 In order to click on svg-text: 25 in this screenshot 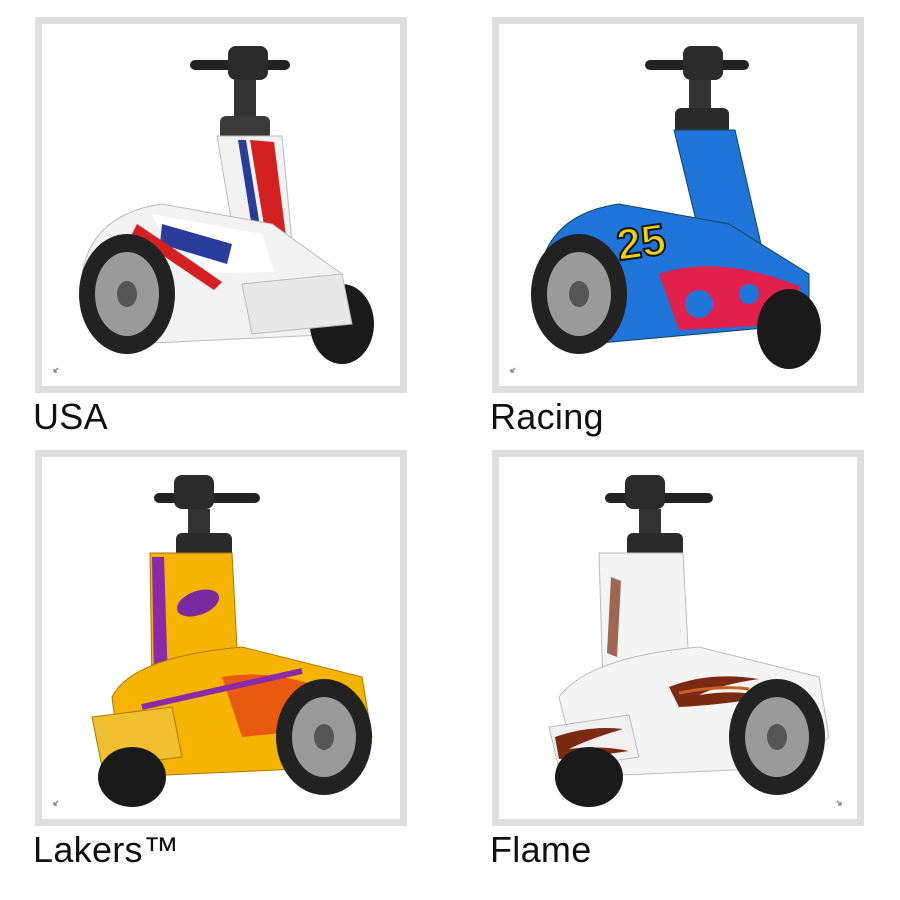, I will do `click(641, 242)`.